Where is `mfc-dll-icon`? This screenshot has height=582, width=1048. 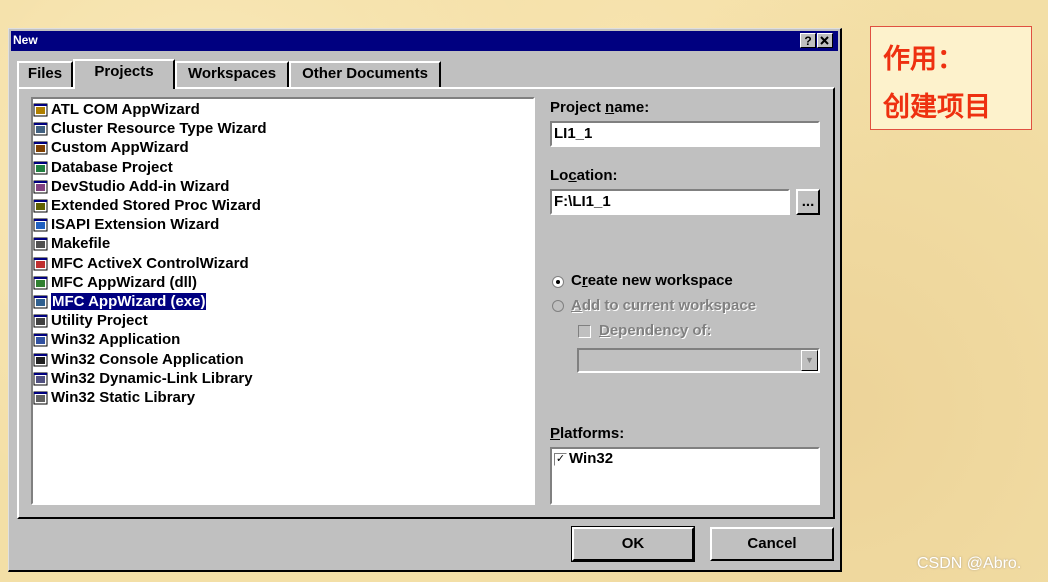 mfc-dll-icon is located at coordinates (41, 283).